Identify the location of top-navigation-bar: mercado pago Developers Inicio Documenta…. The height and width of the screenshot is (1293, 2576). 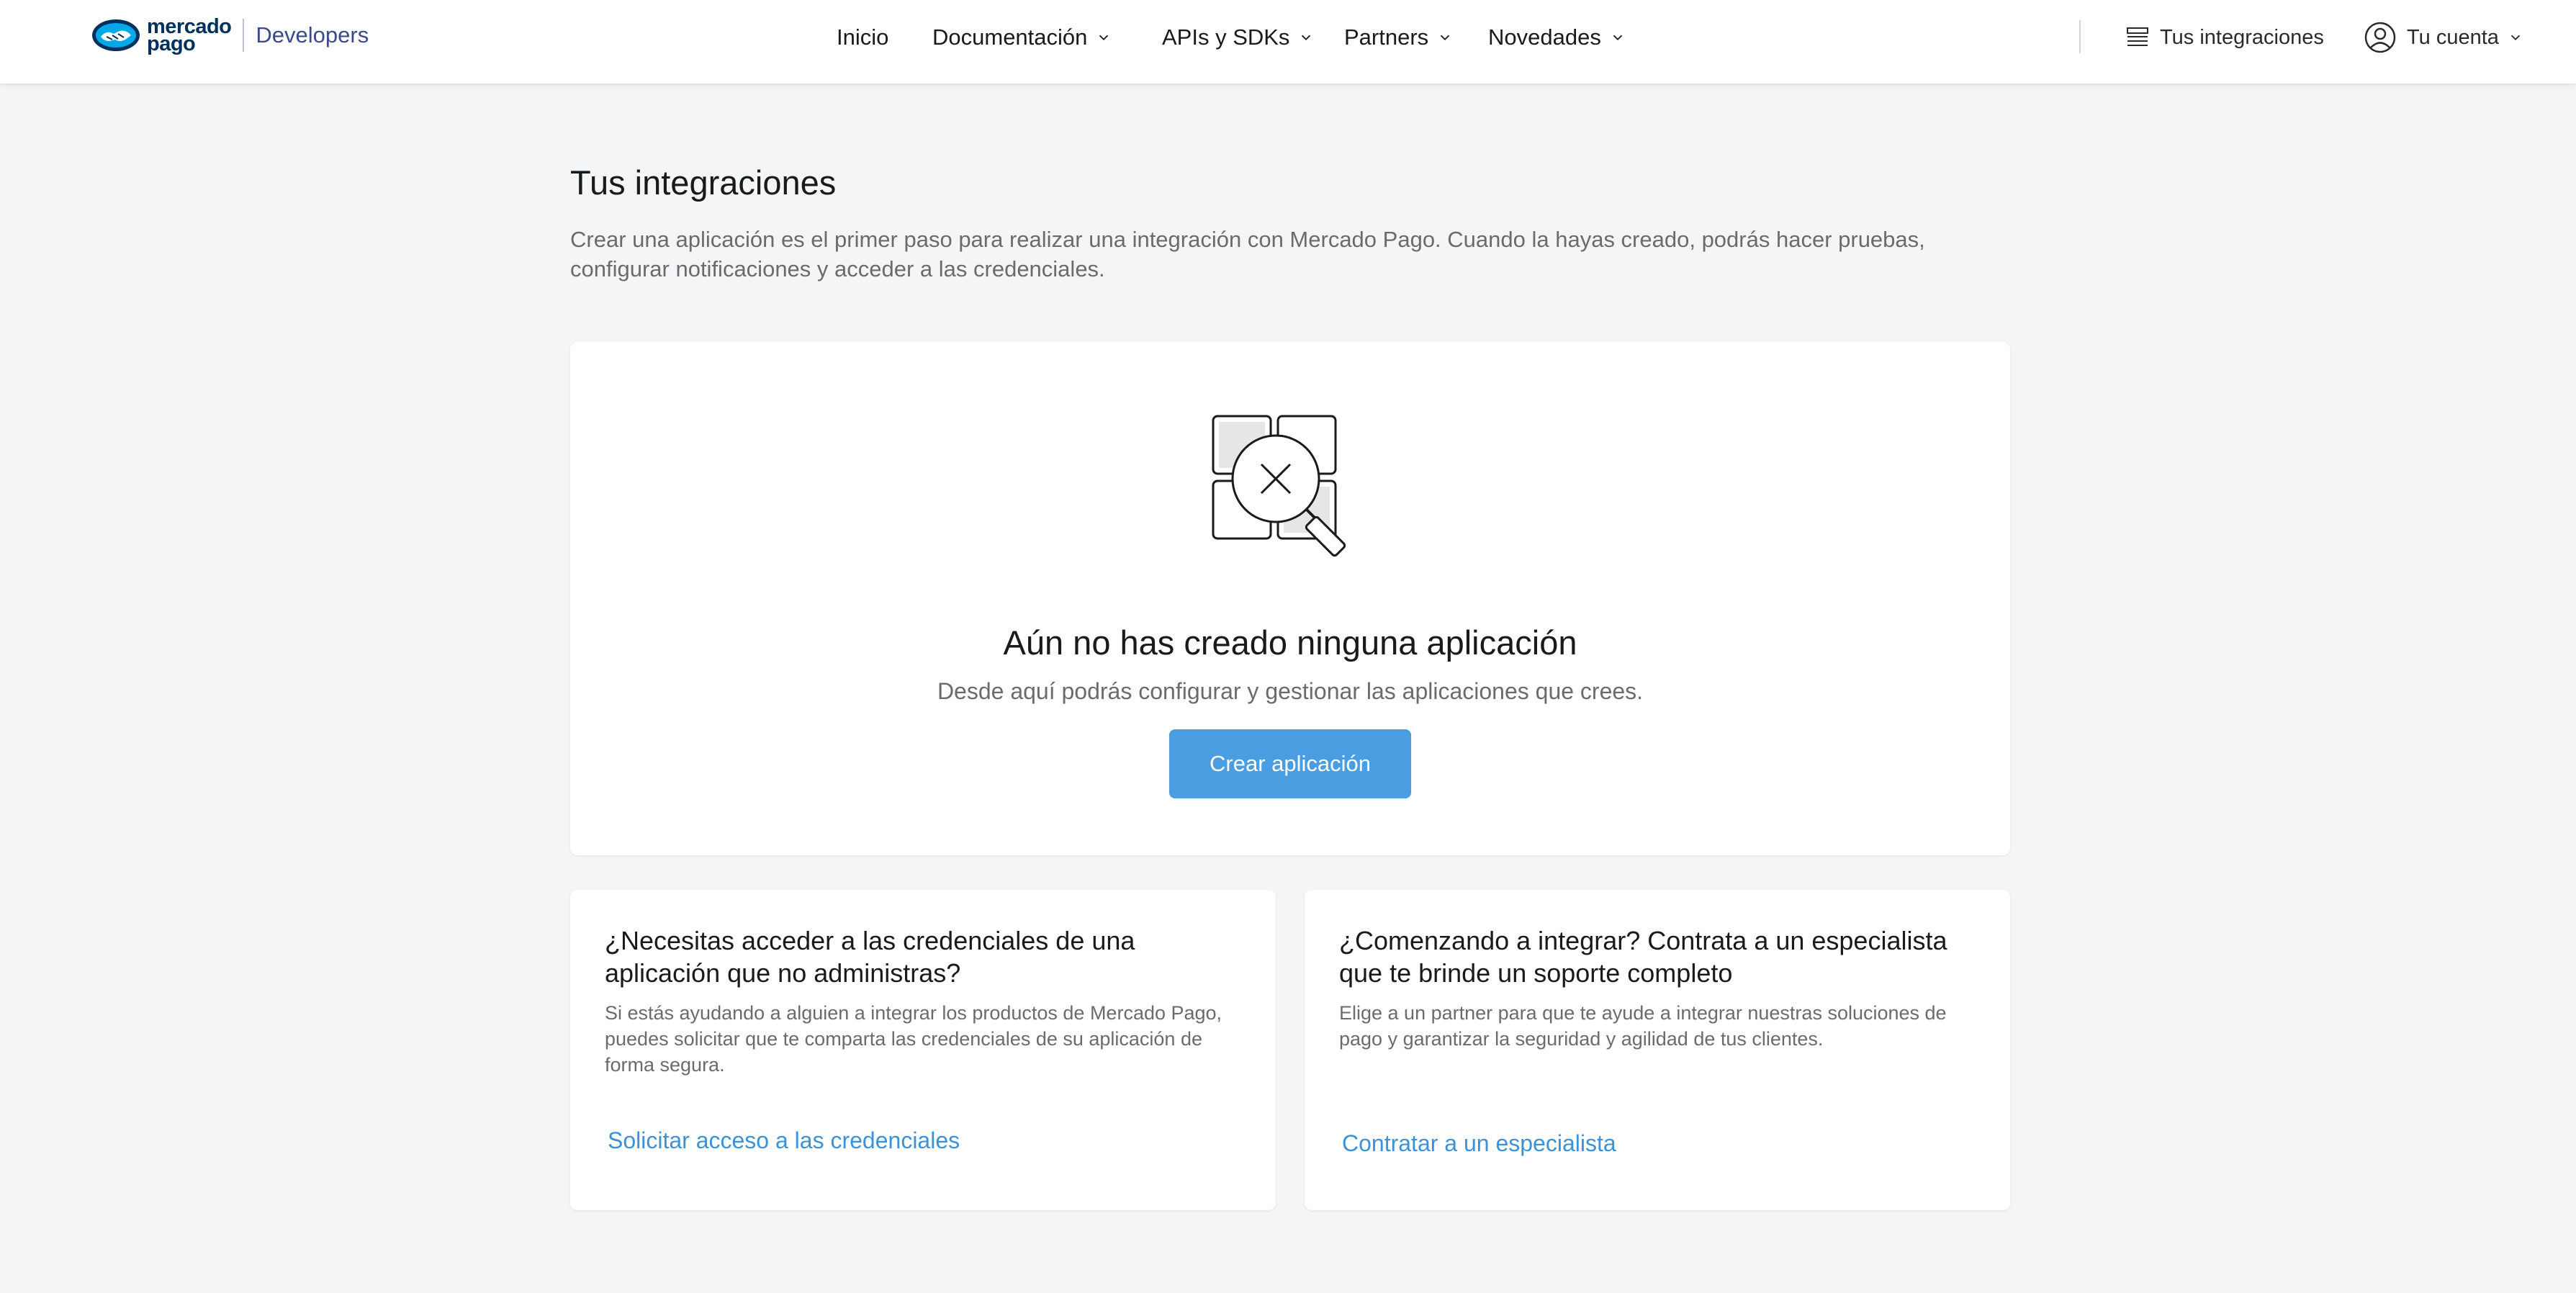
(1288, 42).